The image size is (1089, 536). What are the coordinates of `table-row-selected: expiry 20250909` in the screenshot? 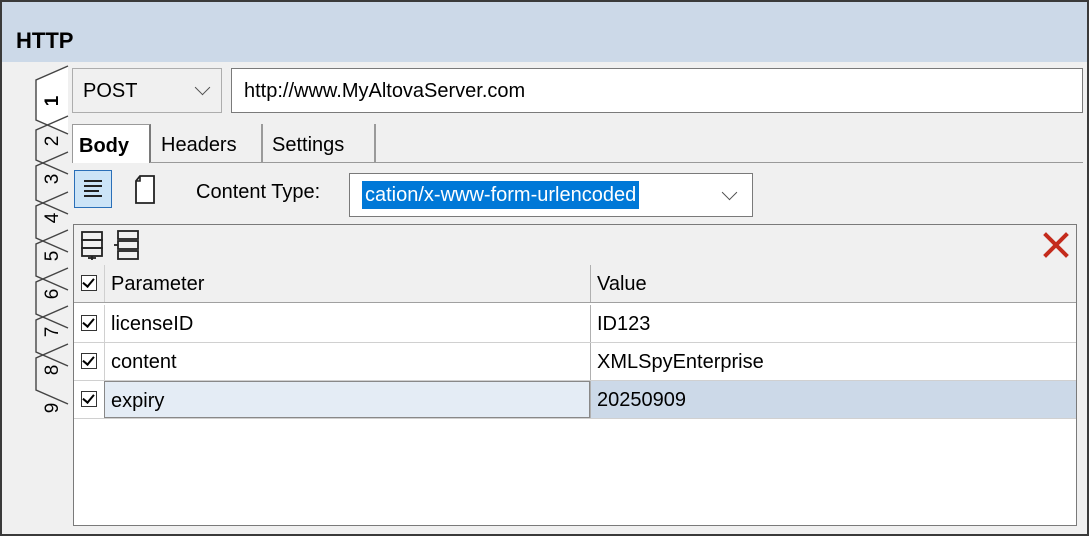 It's located at (575, 400).